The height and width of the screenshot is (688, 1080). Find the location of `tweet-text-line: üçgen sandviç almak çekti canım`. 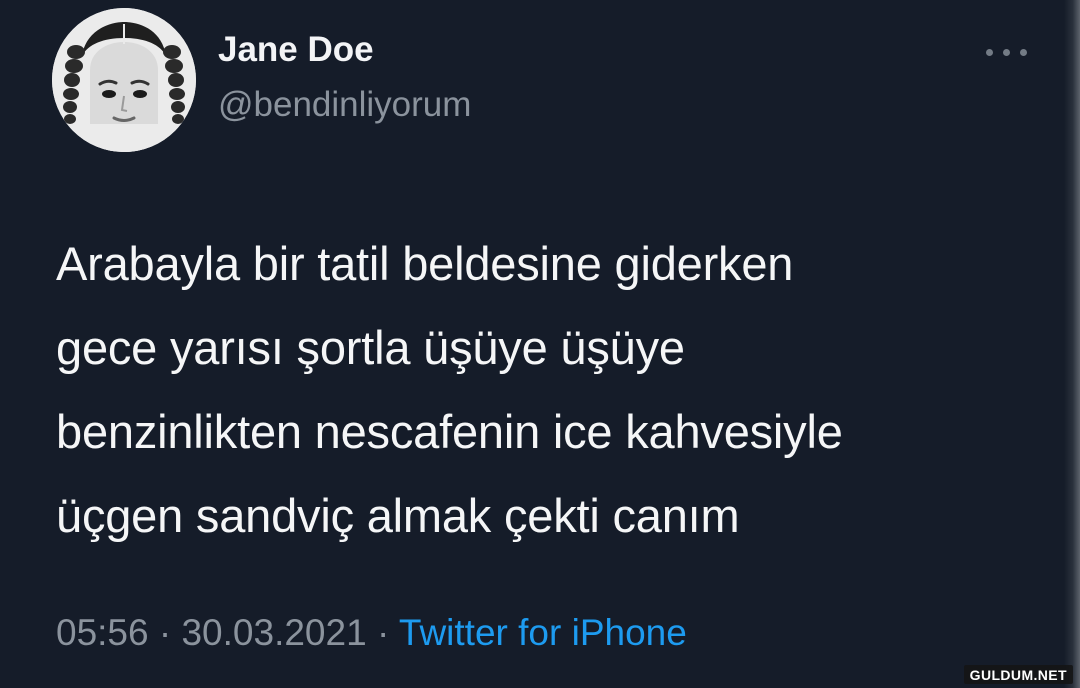

tweet-text-line: üçgen sandviç almak çekti canım is located at coordinates (398, 515).